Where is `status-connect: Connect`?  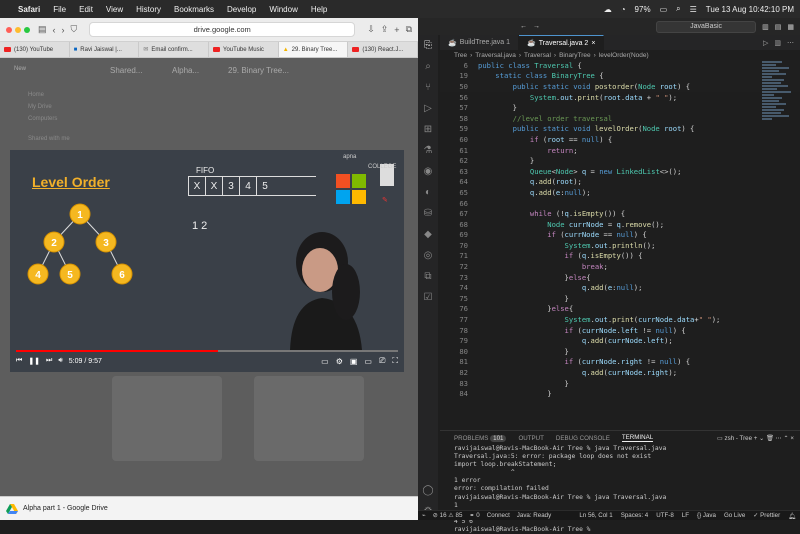 status-connect: Connect is located at coordinates (498, 515).